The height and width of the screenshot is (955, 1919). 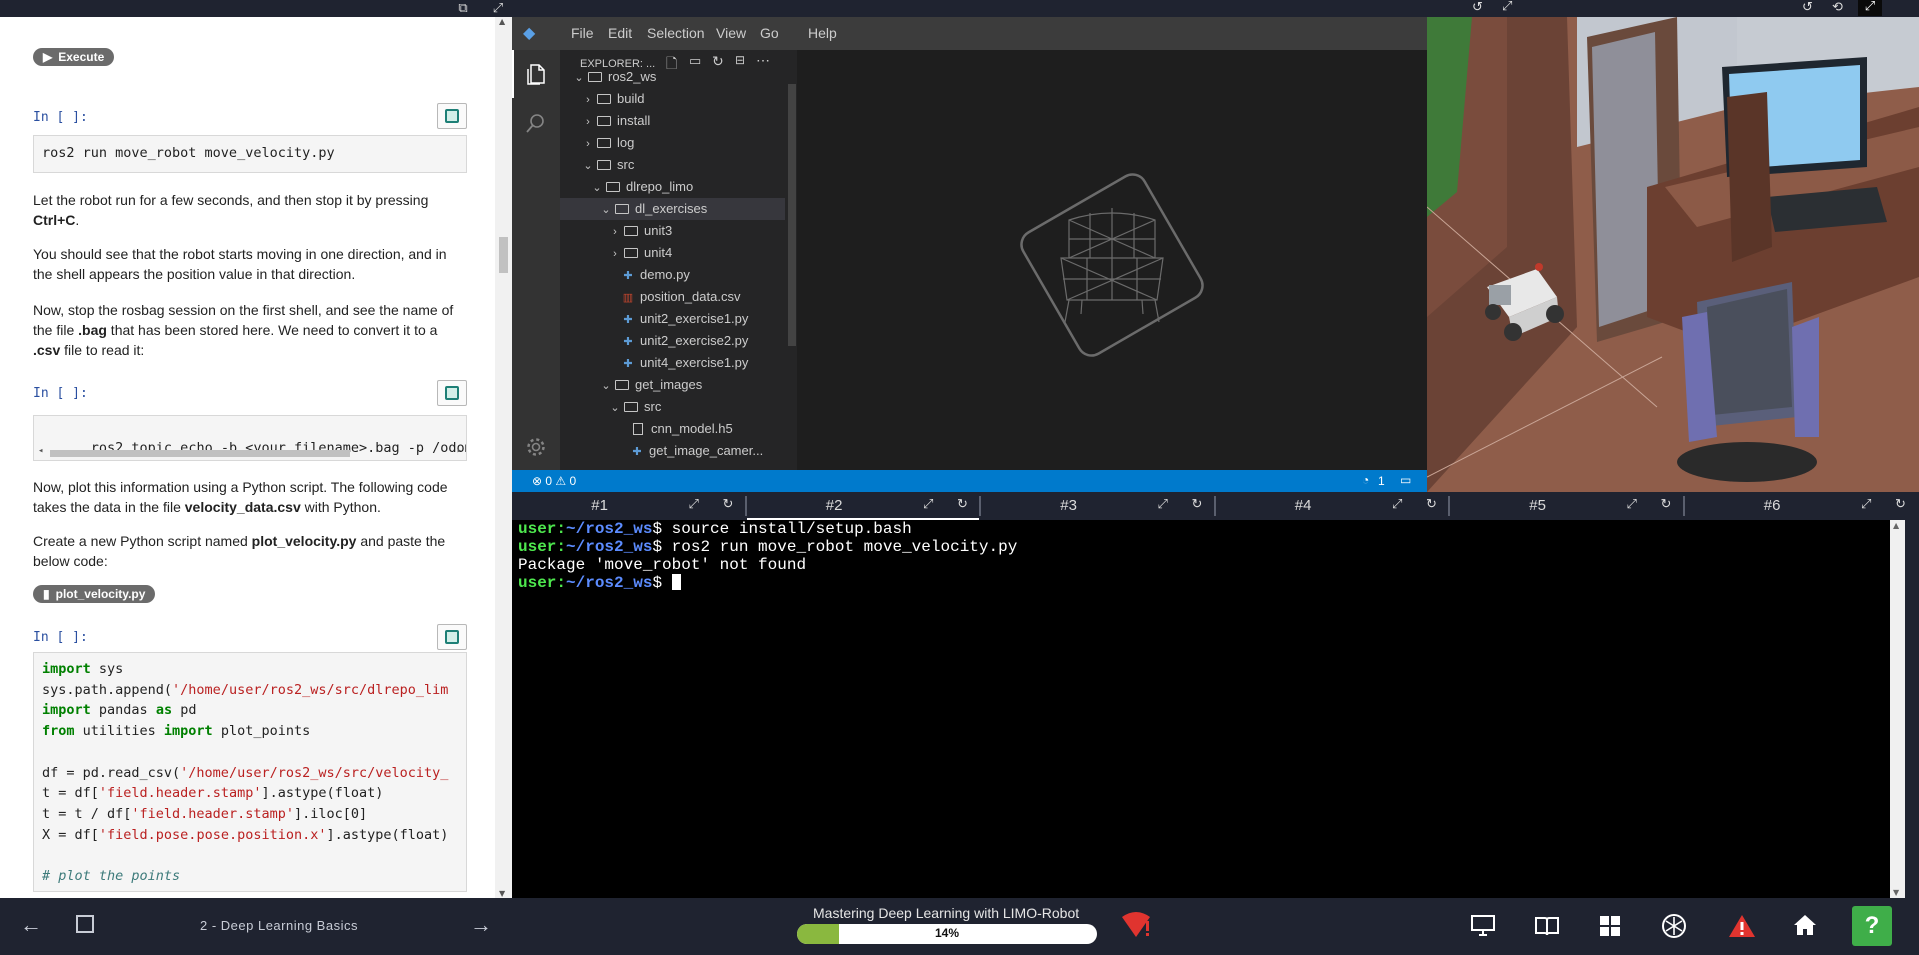 I want to click on reset-view-icon: ↺, so click(x=1477, y=7).